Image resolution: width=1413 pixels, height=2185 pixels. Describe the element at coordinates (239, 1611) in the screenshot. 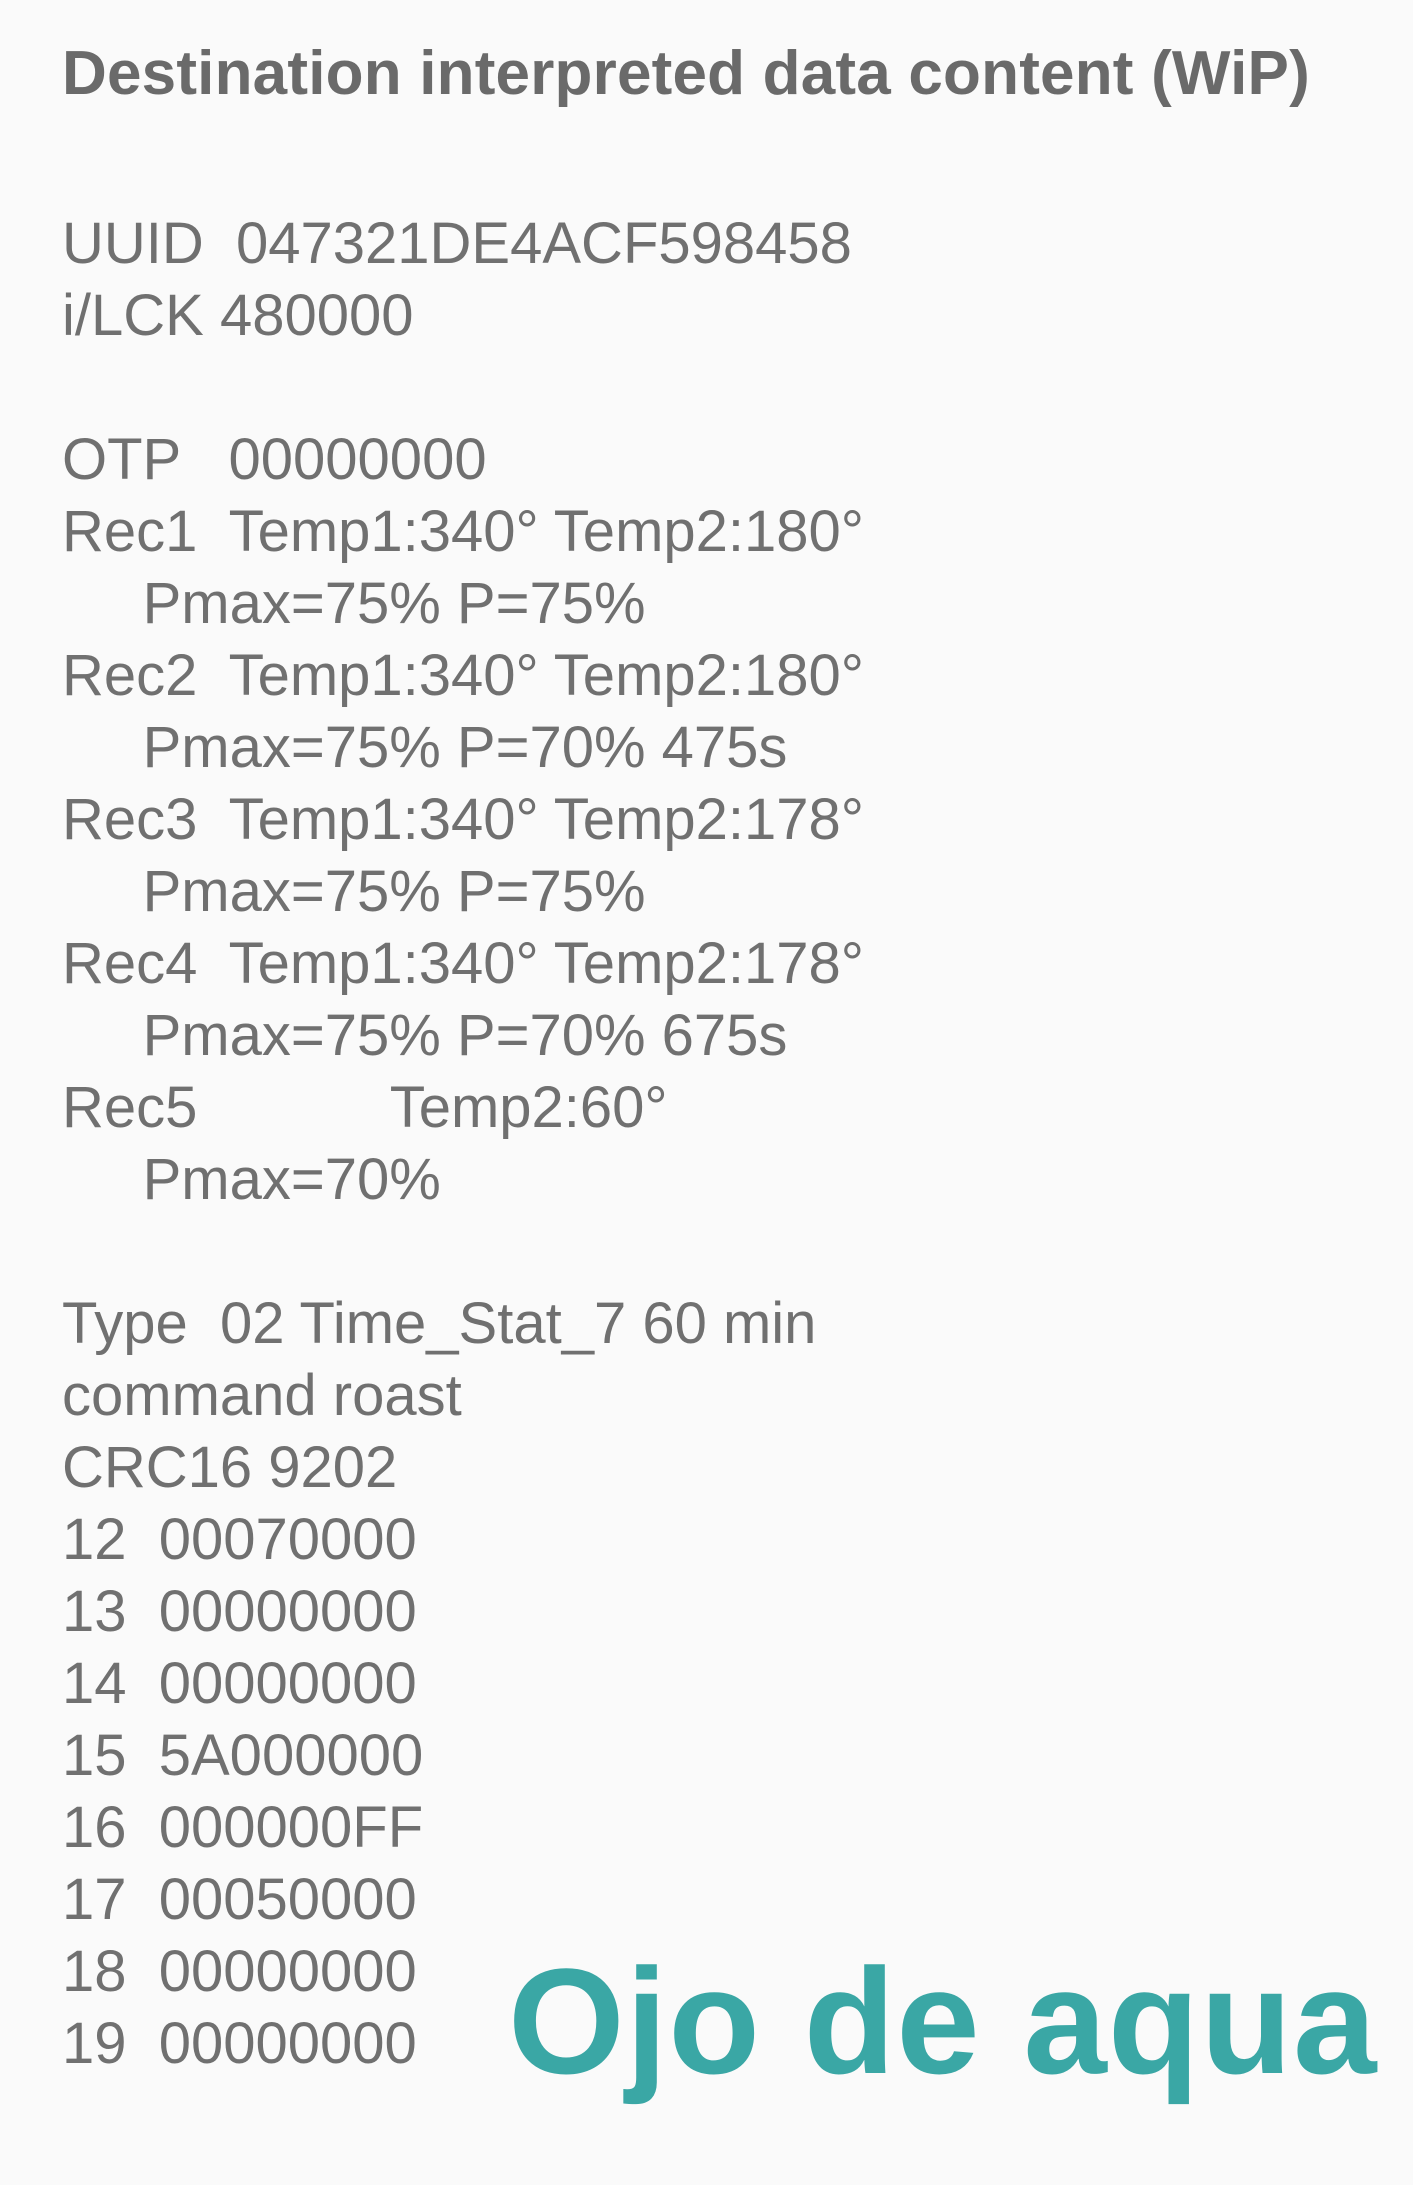

I see `register-line: 13 00000000` at that location.